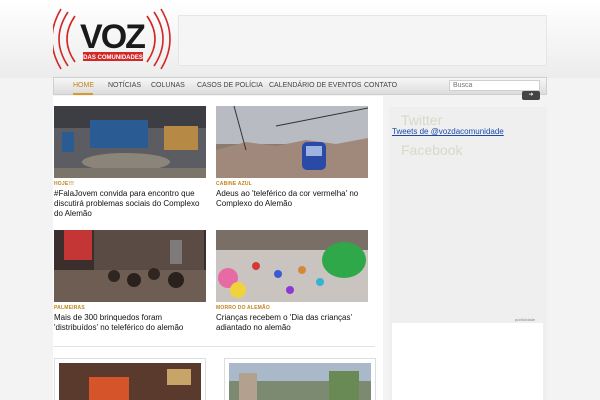 The width and height of the screenshot is (600, 400). What do you see at coordinates (230, 85) in the screenshot?
I see `nav-casos-de-policia: CASOS DE POLÍCIA` at bounding box center [230, 85].